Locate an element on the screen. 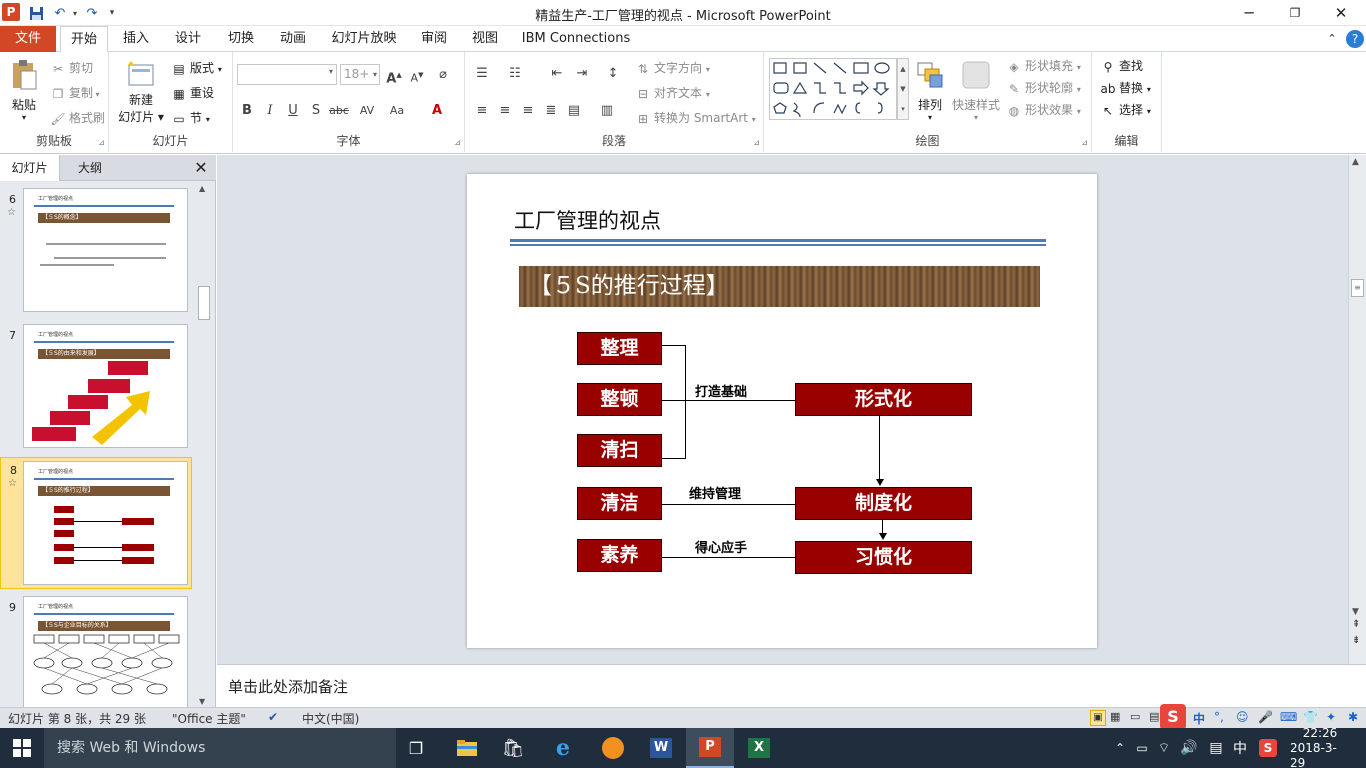 The width and height of the screenshot is (1366, 768). file-explorer-icon is located at coordinates (467, 748).